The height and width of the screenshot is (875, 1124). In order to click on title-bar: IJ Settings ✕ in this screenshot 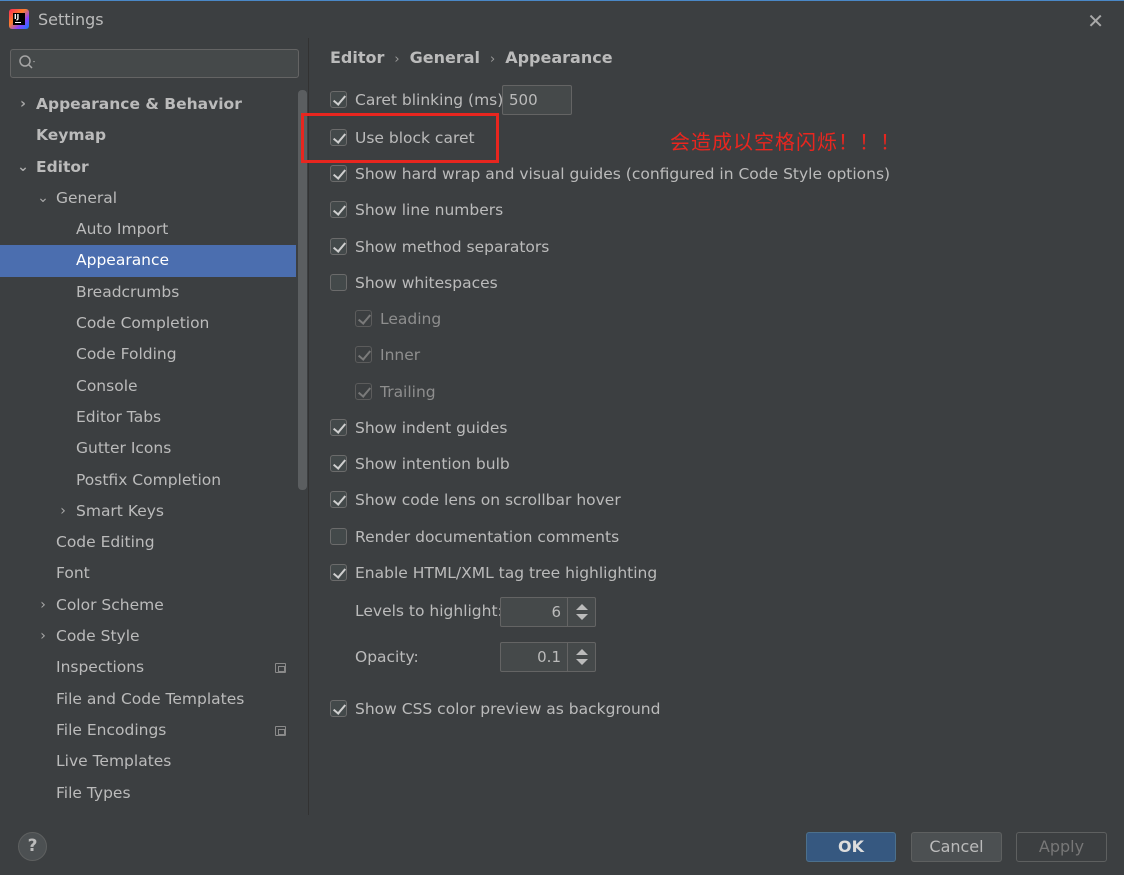, I will do `click(562, 19)`.